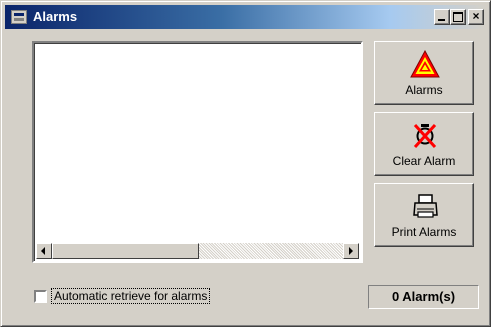  Describe the element at coordinates (55, 16) in the screenshot. I see `window-title: Alarms` at that location.